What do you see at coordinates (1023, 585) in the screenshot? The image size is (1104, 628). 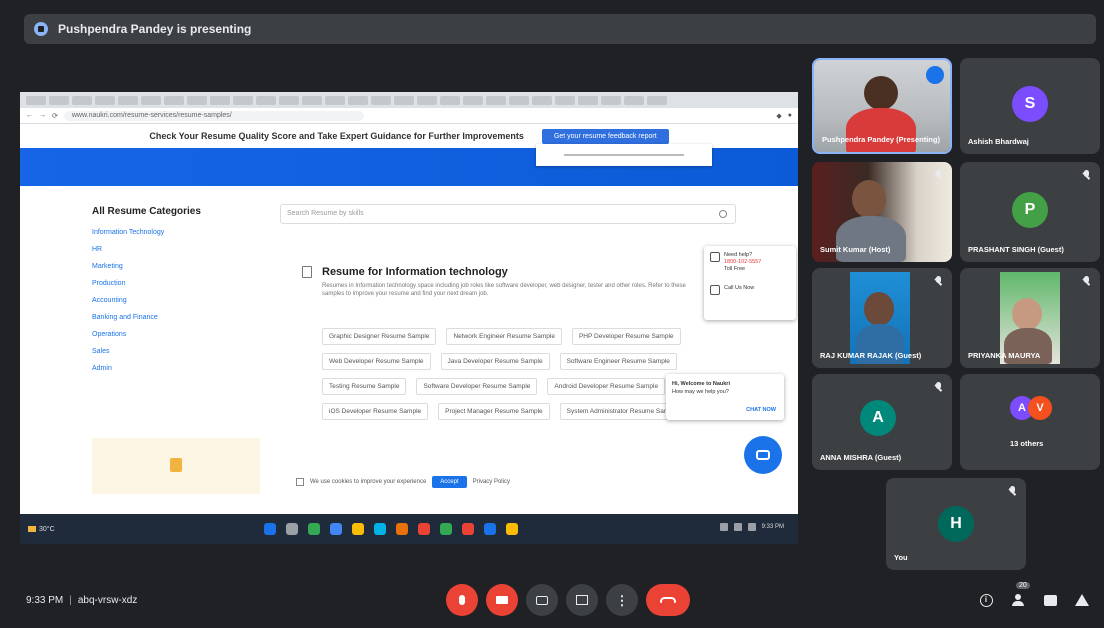 I see `participant-count-badge: 20` at bounding box center [1023, 585].